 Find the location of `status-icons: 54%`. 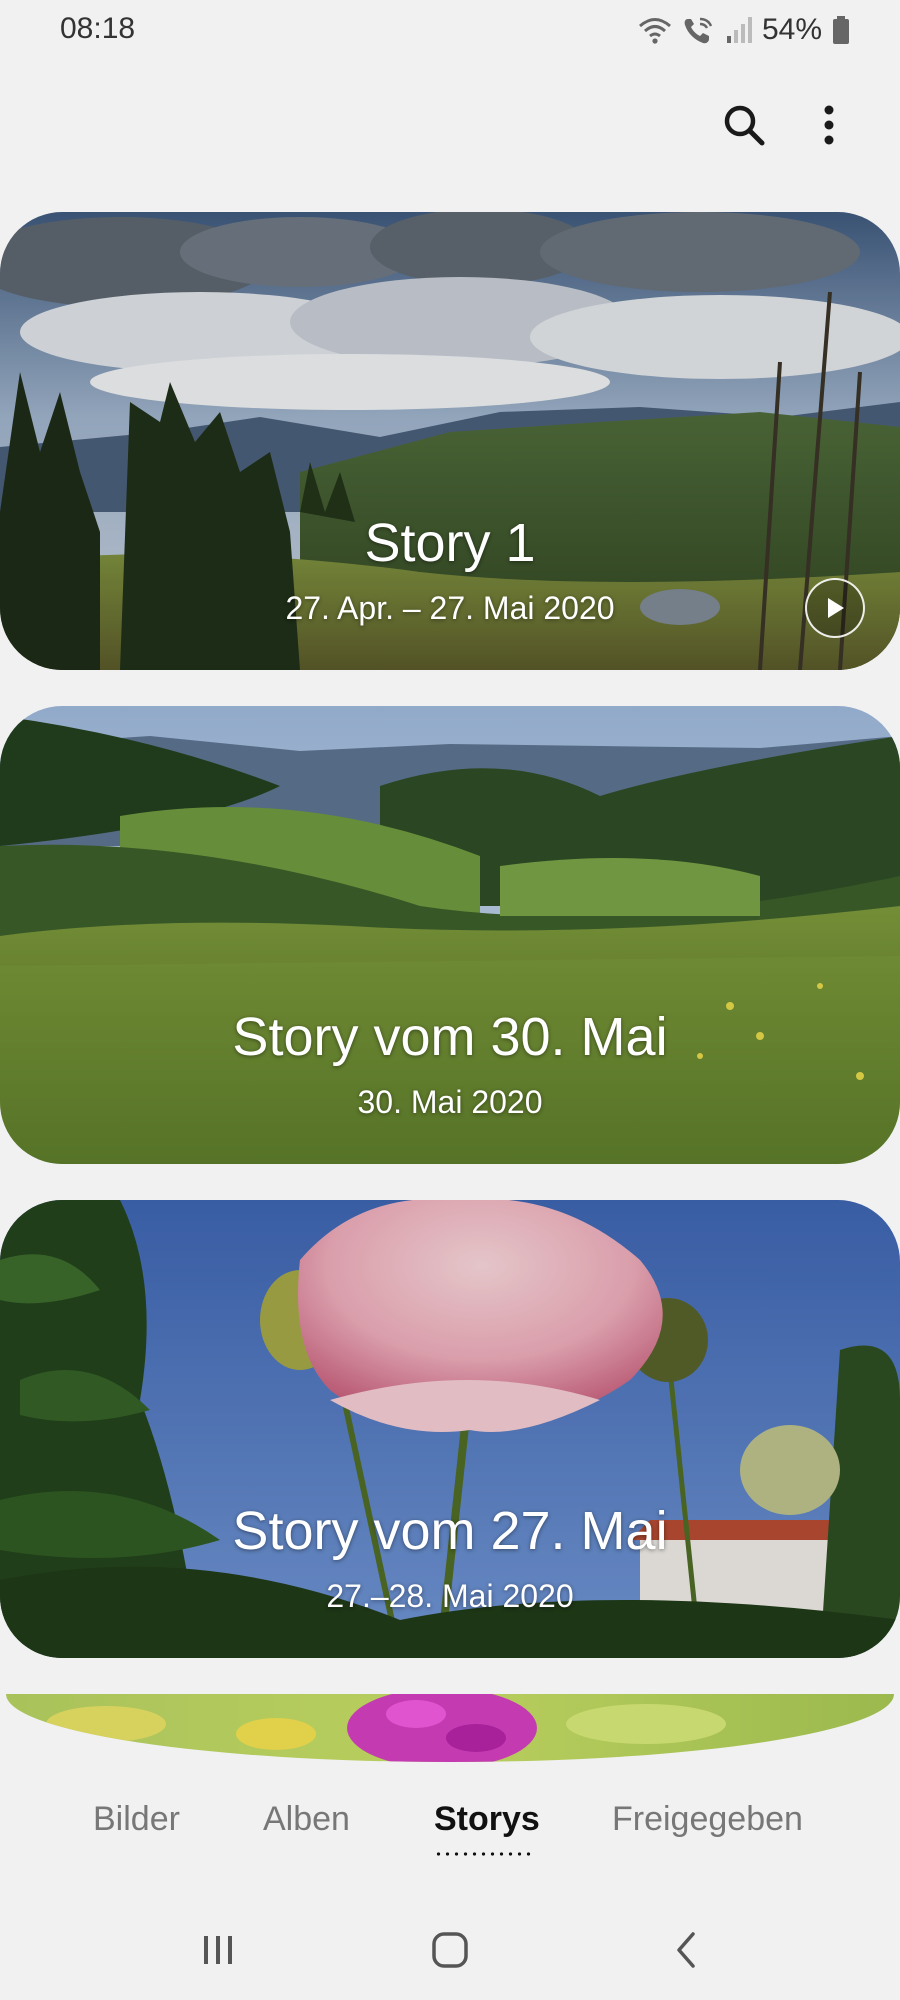

status-icons: 54% is located at coordinates (744, 30).